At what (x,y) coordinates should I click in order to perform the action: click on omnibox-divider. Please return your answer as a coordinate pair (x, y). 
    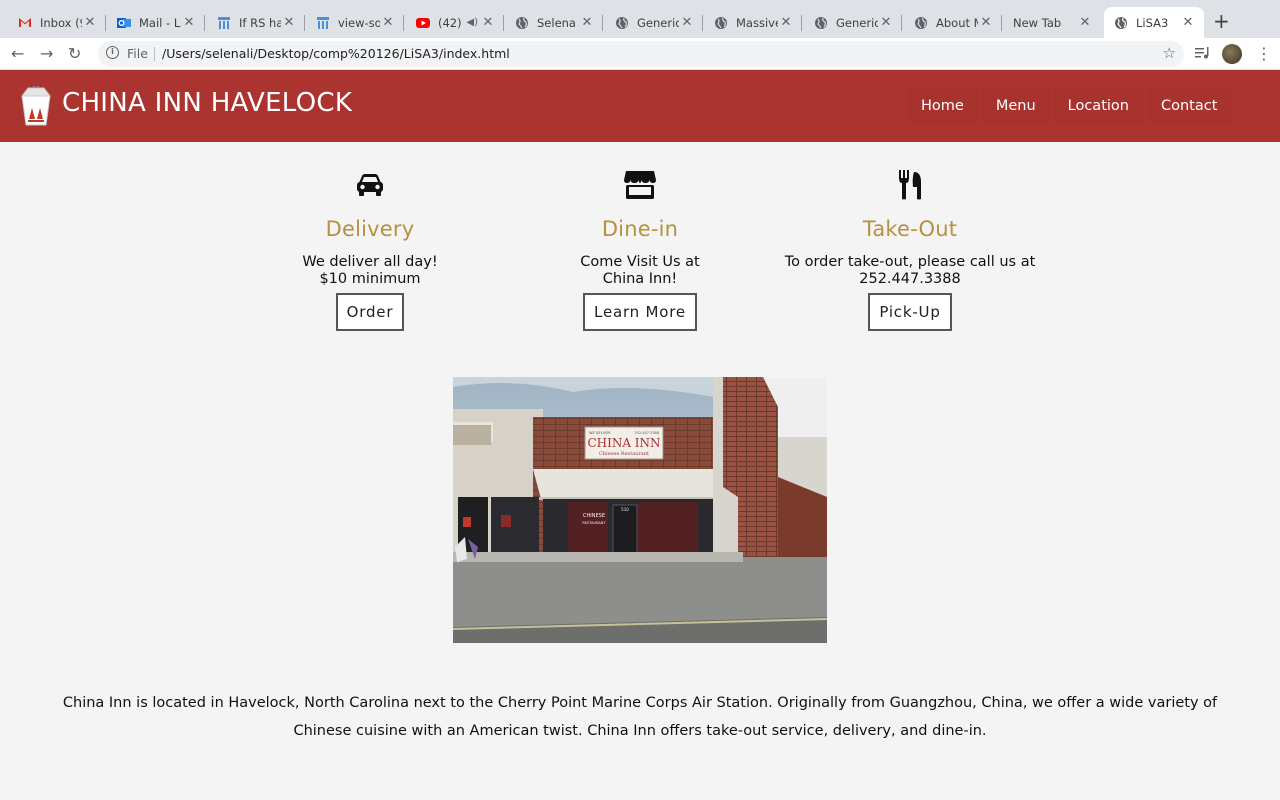
    Looking at the image, I should click on (154, 54).